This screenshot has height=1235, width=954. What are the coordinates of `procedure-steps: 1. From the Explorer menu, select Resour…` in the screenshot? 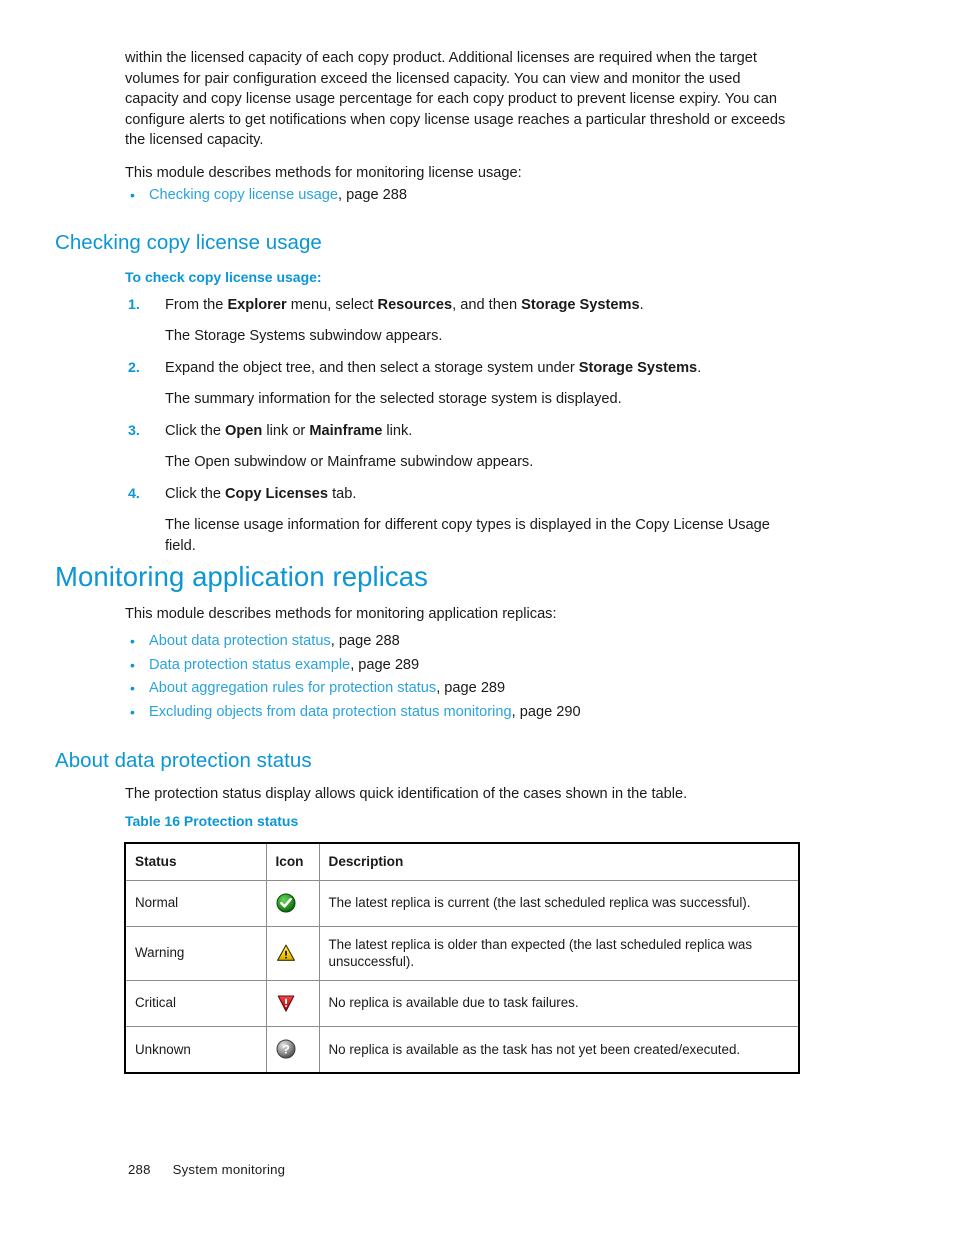 It's located at (459, 426).